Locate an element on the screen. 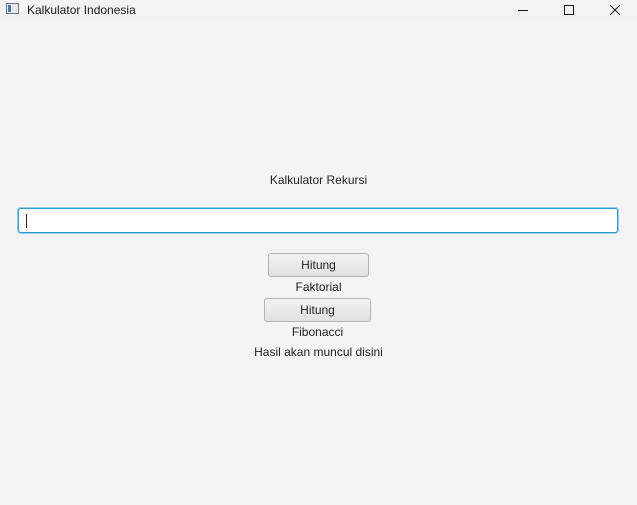 This screenshot has height=505, width=637. calculator-heading: Kalkulator Rekursi is located at coordinates (318, 180).